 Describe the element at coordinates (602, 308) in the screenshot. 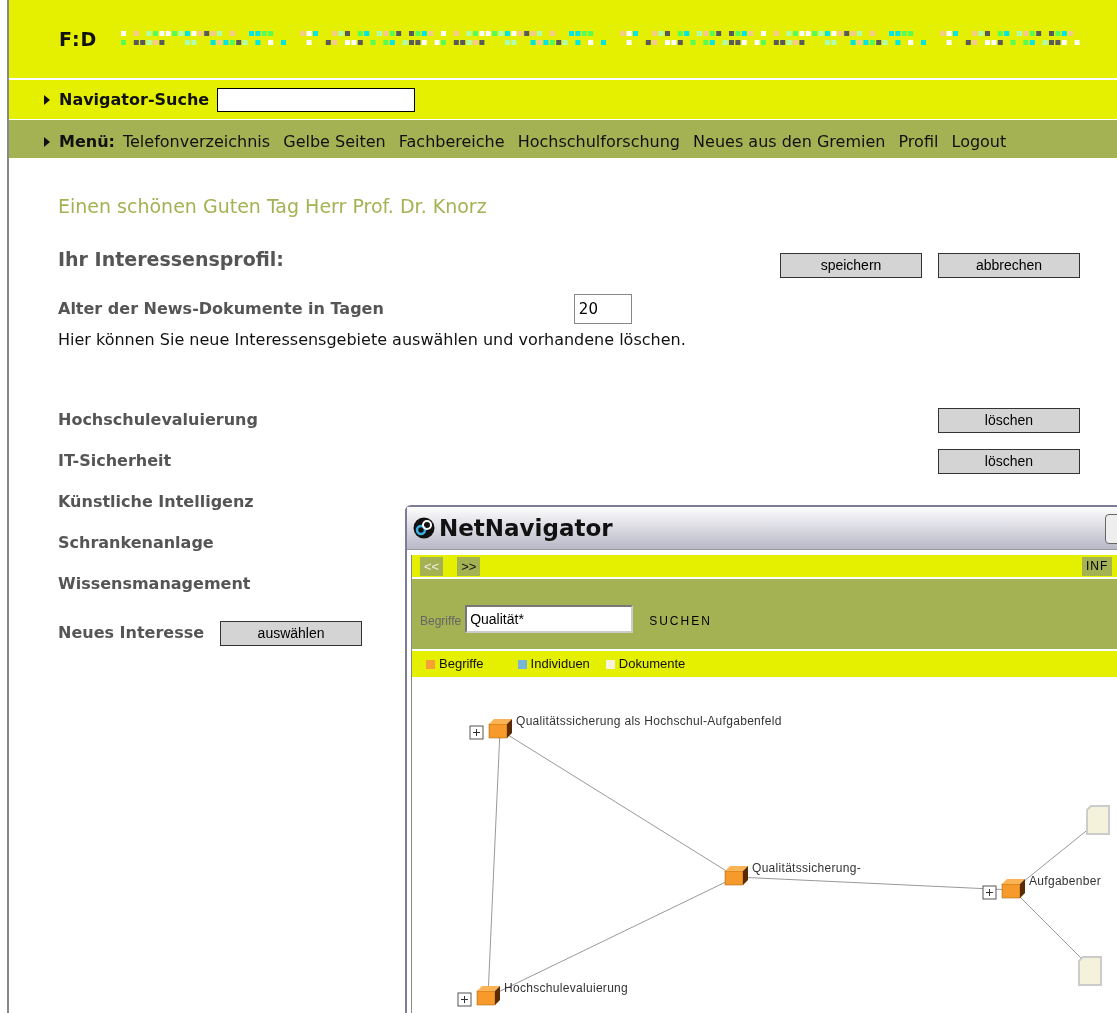

I see `days-field: 20` at that location.